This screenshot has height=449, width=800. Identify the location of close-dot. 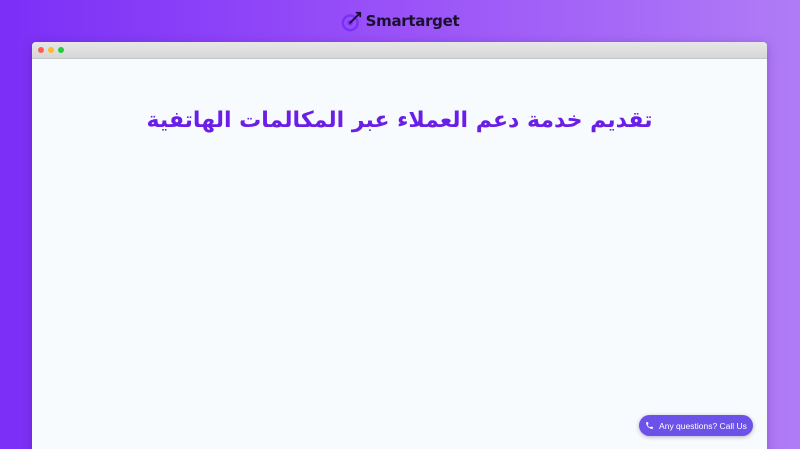
(41, 50).